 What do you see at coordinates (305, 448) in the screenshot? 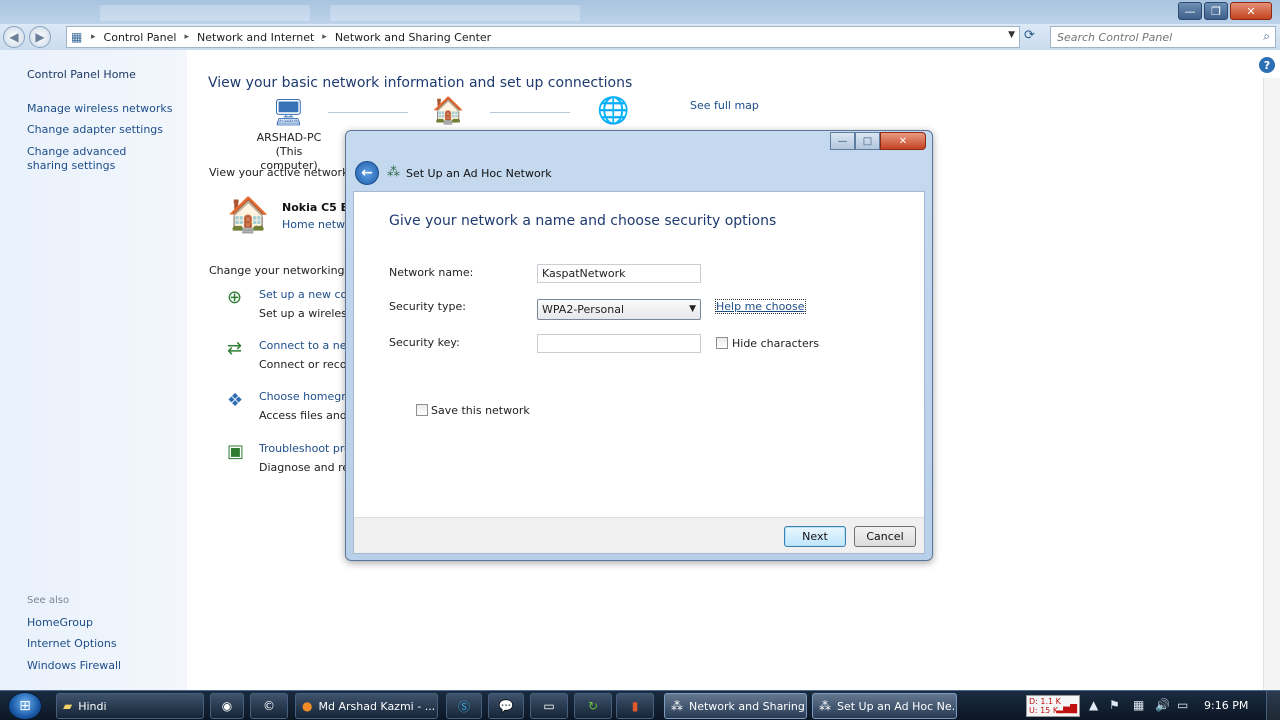
I see `task-troubleshoot-link: Troubleshoot pro` at bounding box center [305, 448].